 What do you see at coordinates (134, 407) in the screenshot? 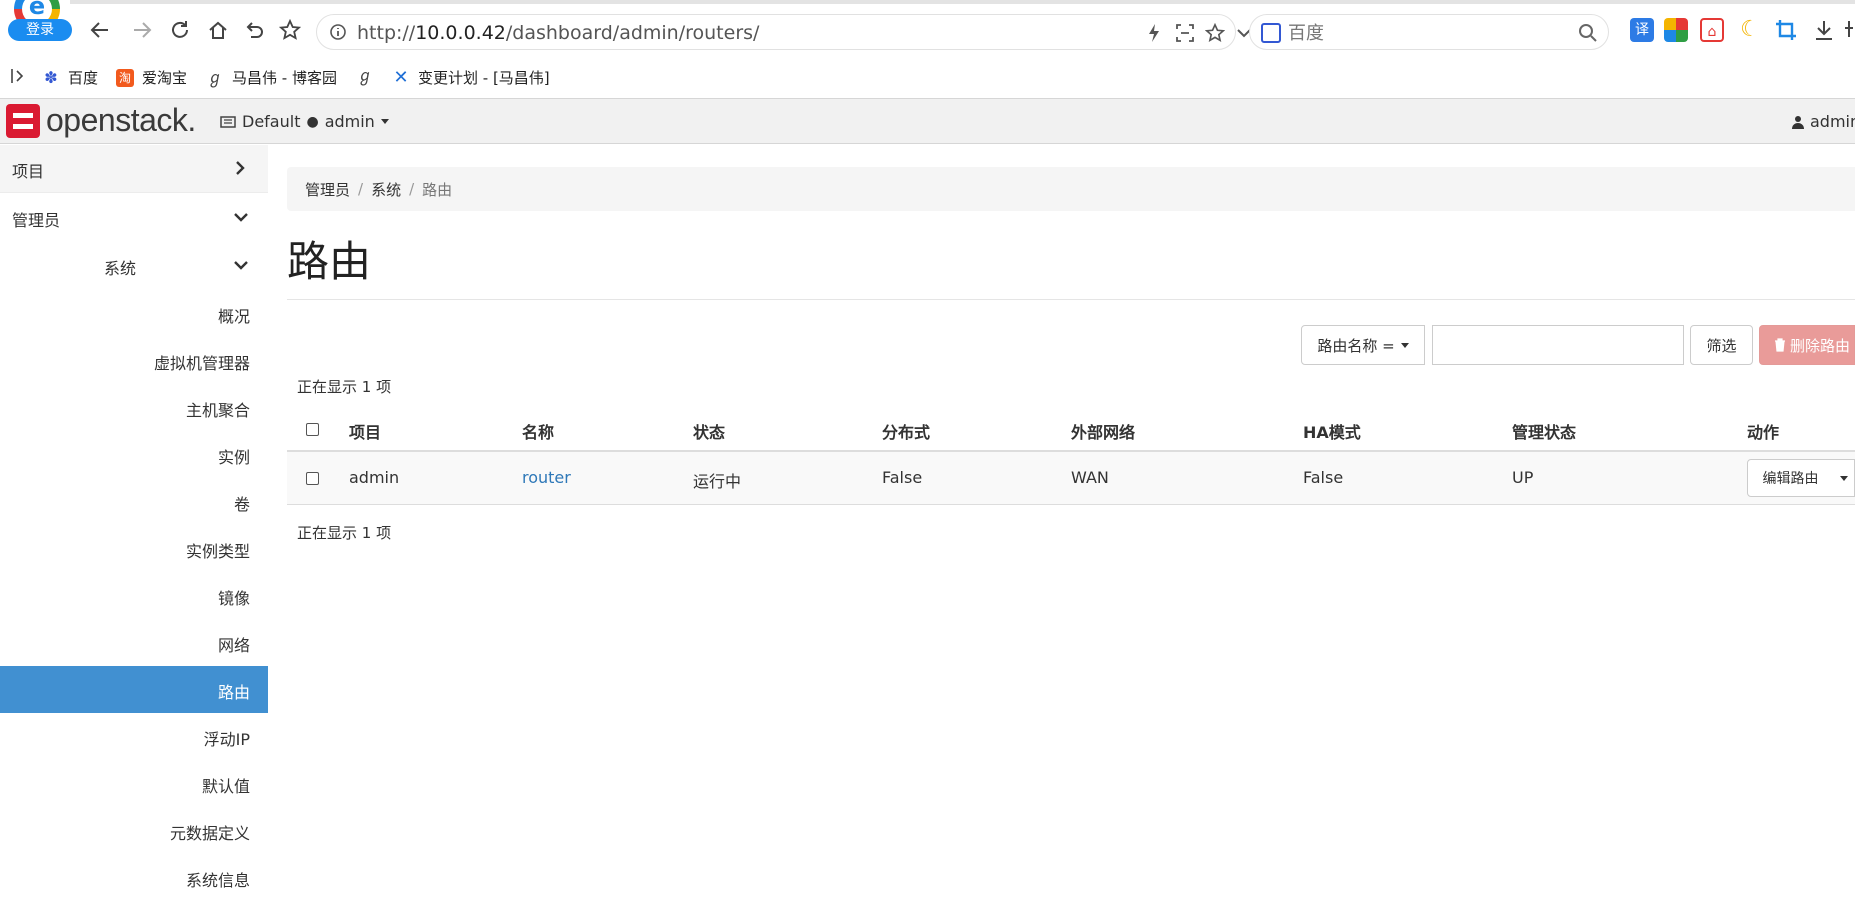
I see `sidebar-item-host-aggregates: 主机聚合` at bounding box center [134, 407].